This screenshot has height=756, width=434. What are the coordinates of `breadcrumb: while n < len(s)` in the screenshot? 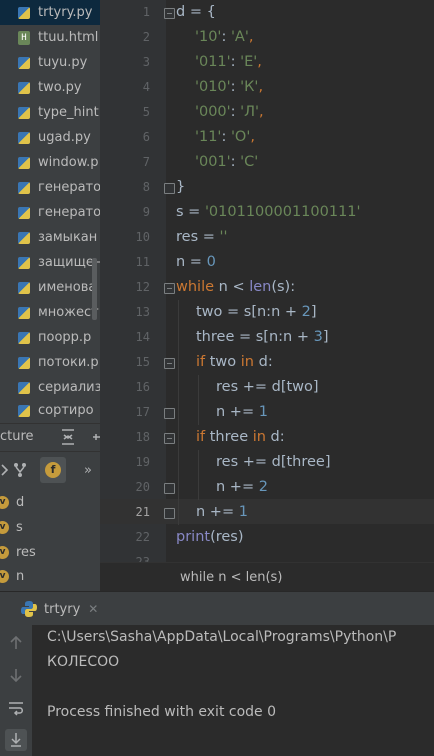 It's located at (267, 577).